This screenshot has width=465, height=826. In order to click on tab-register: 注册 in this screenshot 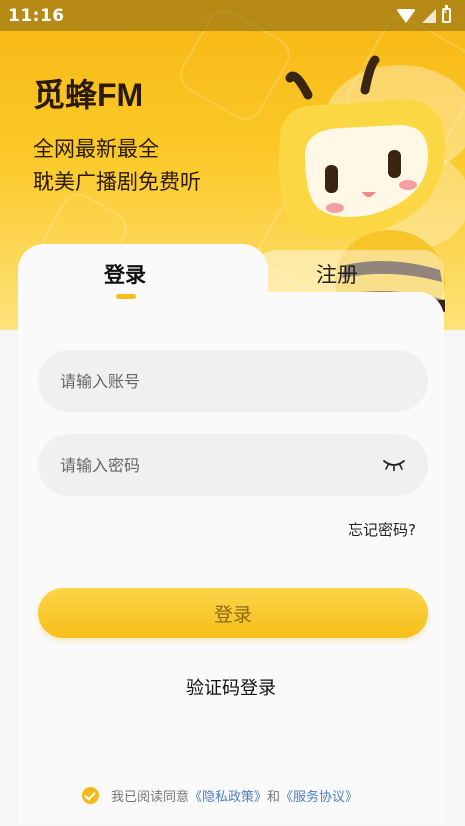, I will do `click(337, 274)`.